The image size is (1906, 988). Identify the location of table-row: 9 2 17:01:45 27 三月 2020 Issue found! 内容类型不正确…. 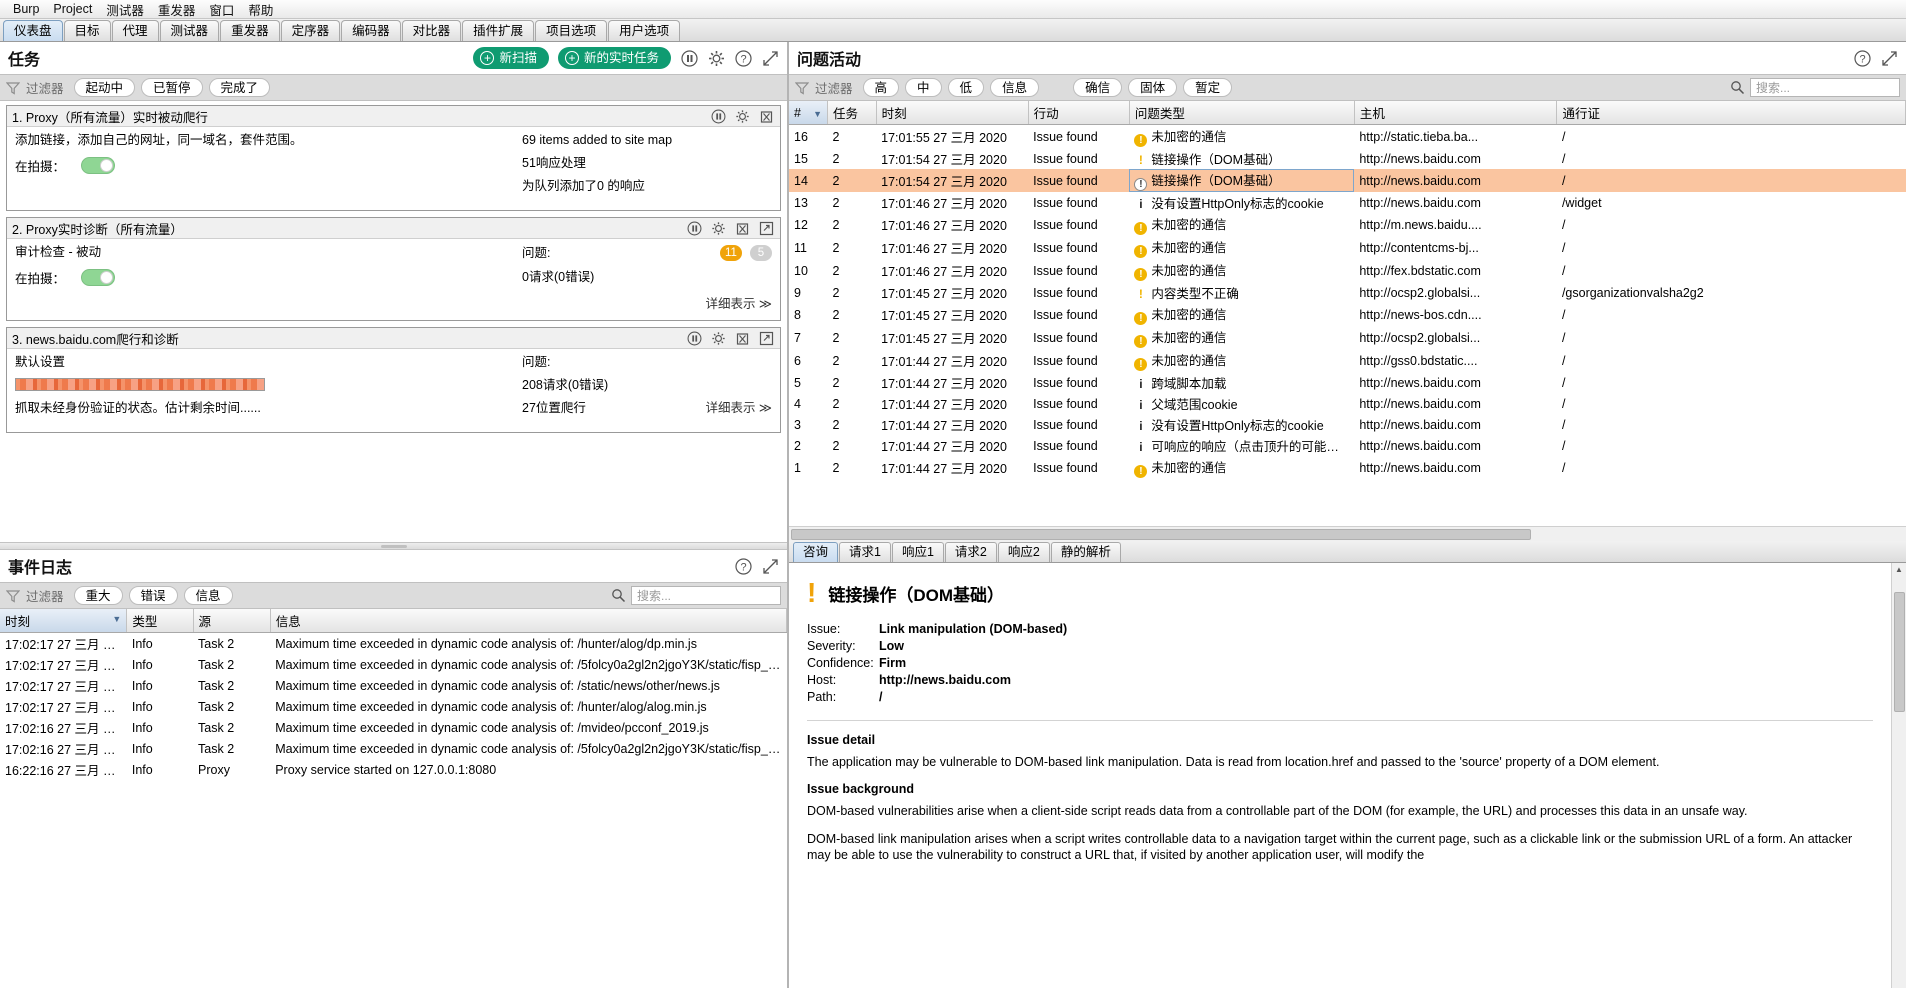
(1347, 292).